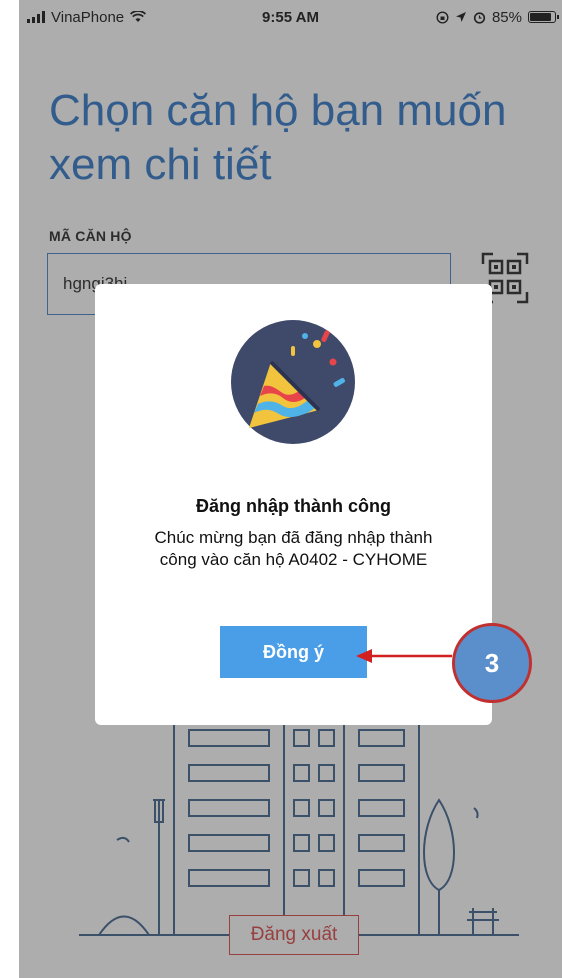  What do you see at coordinates (293, 382) in the screenshot?
I see `party-popper-icon` at bounding box center [293, 382].